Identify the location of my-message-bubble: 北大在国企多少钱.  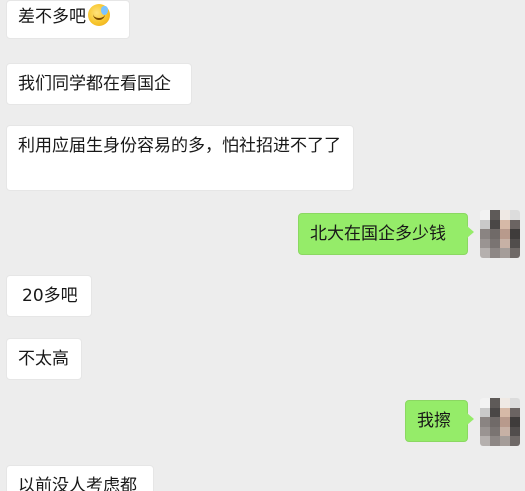
(386, 234).